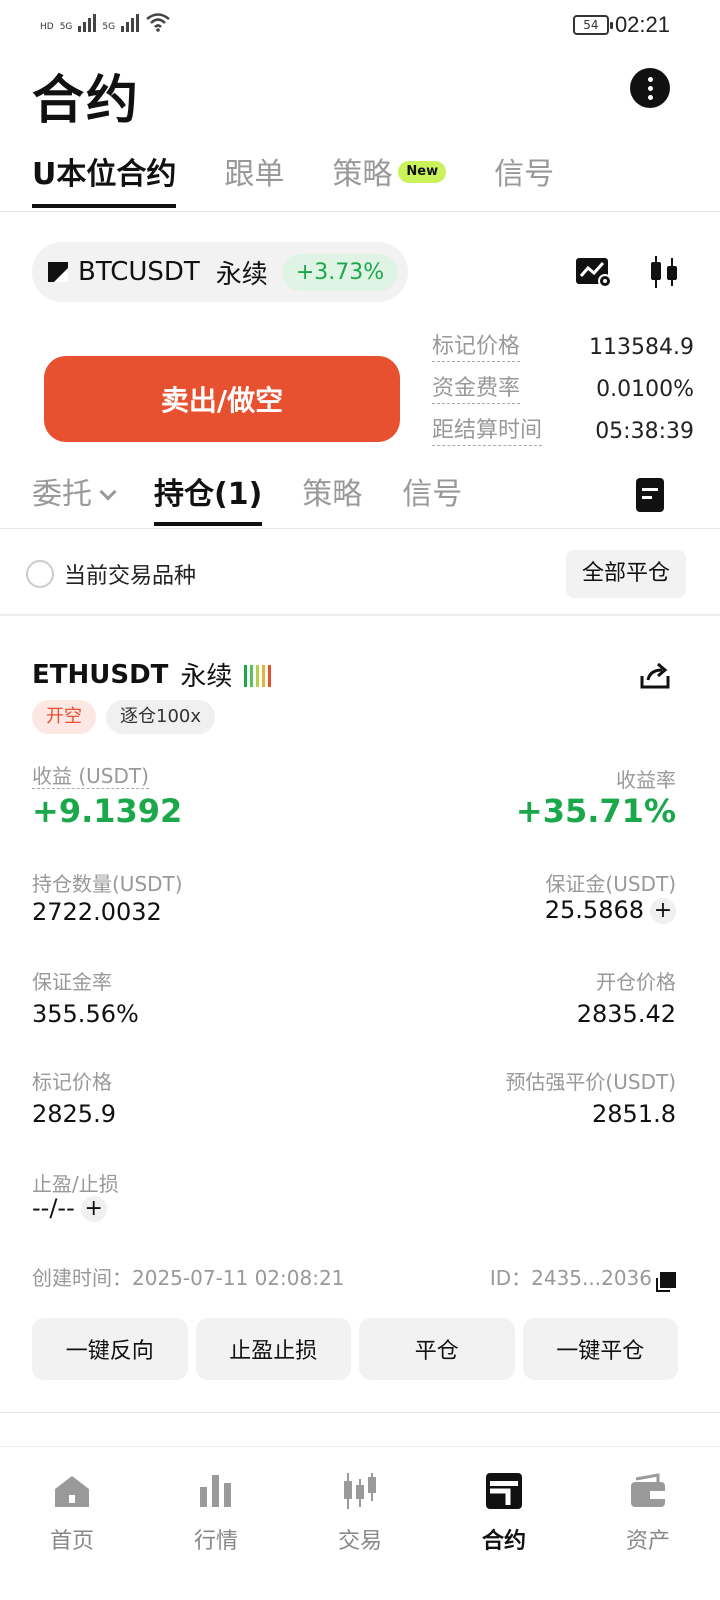 Image resolution: width=720 pixels, height=1600 pixels. I want to click on chevron-down-icon, so click(108, 492).